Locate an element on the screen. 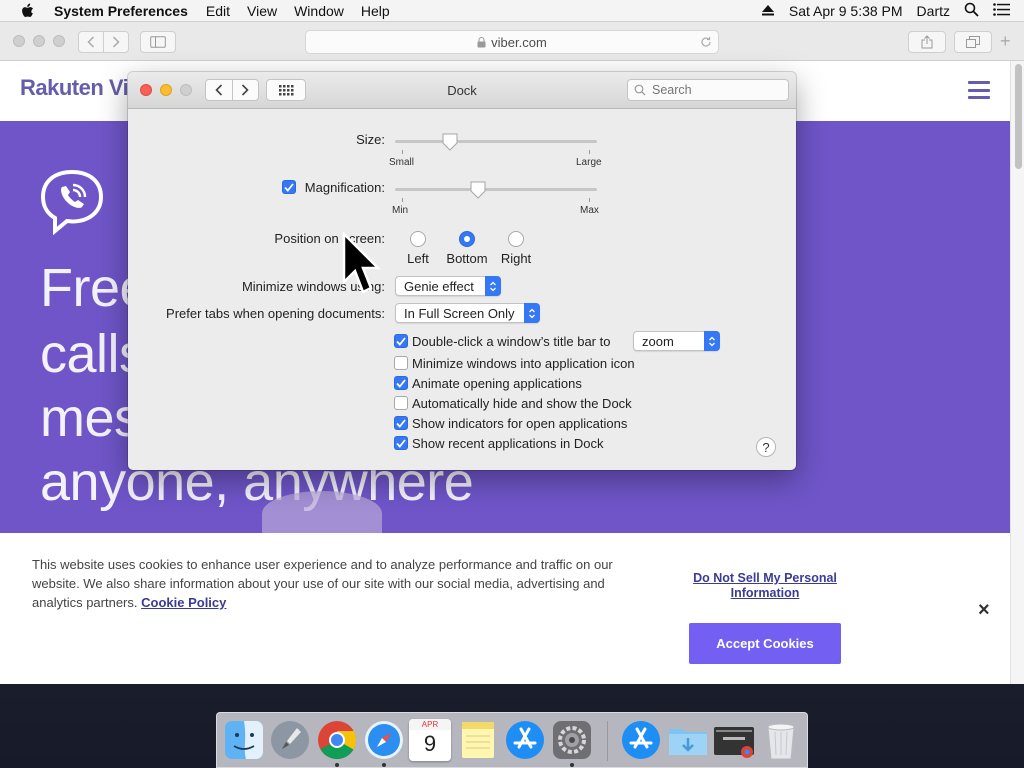  position-right-label: Right is located at coordinates (516, 258).